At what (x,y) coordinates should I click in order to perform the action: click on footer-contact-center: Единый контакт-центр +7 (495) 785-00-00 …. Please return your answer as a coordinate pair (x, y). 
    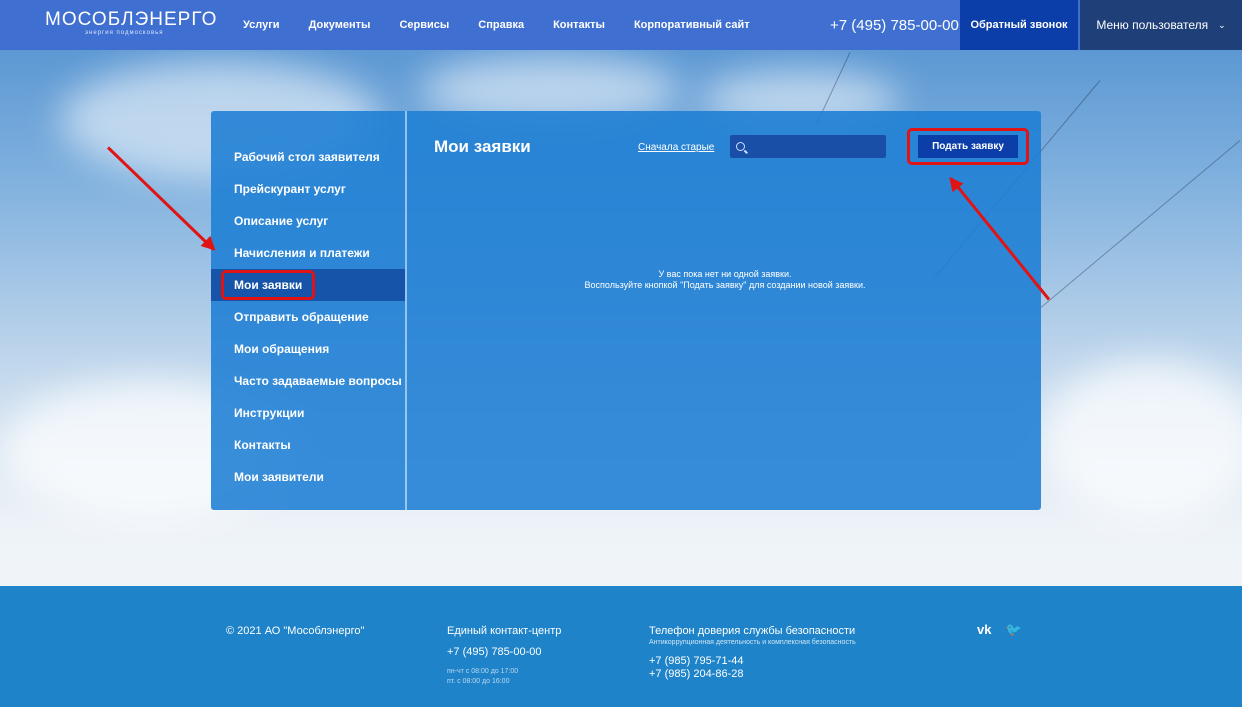
    Looking at the image, I should click on (504, 656).